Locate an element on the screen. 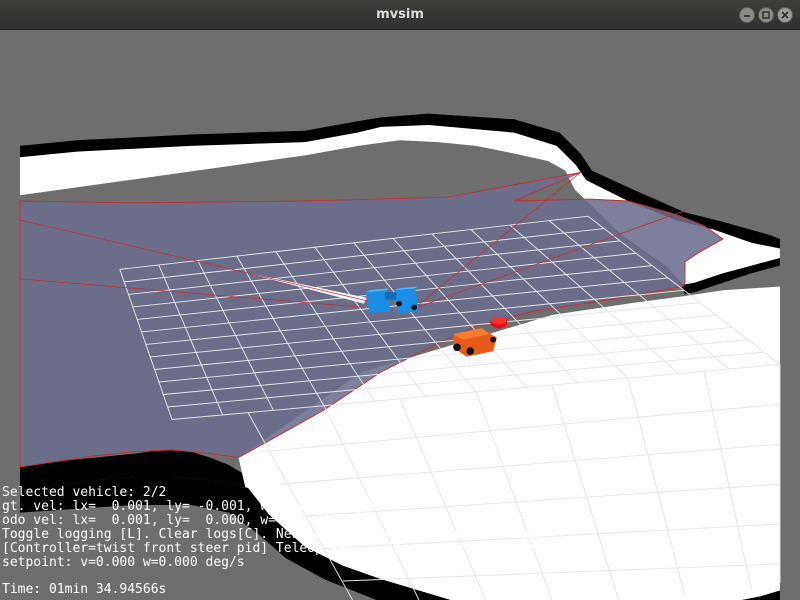  minimize-icon is located at coordinates (747, 16).